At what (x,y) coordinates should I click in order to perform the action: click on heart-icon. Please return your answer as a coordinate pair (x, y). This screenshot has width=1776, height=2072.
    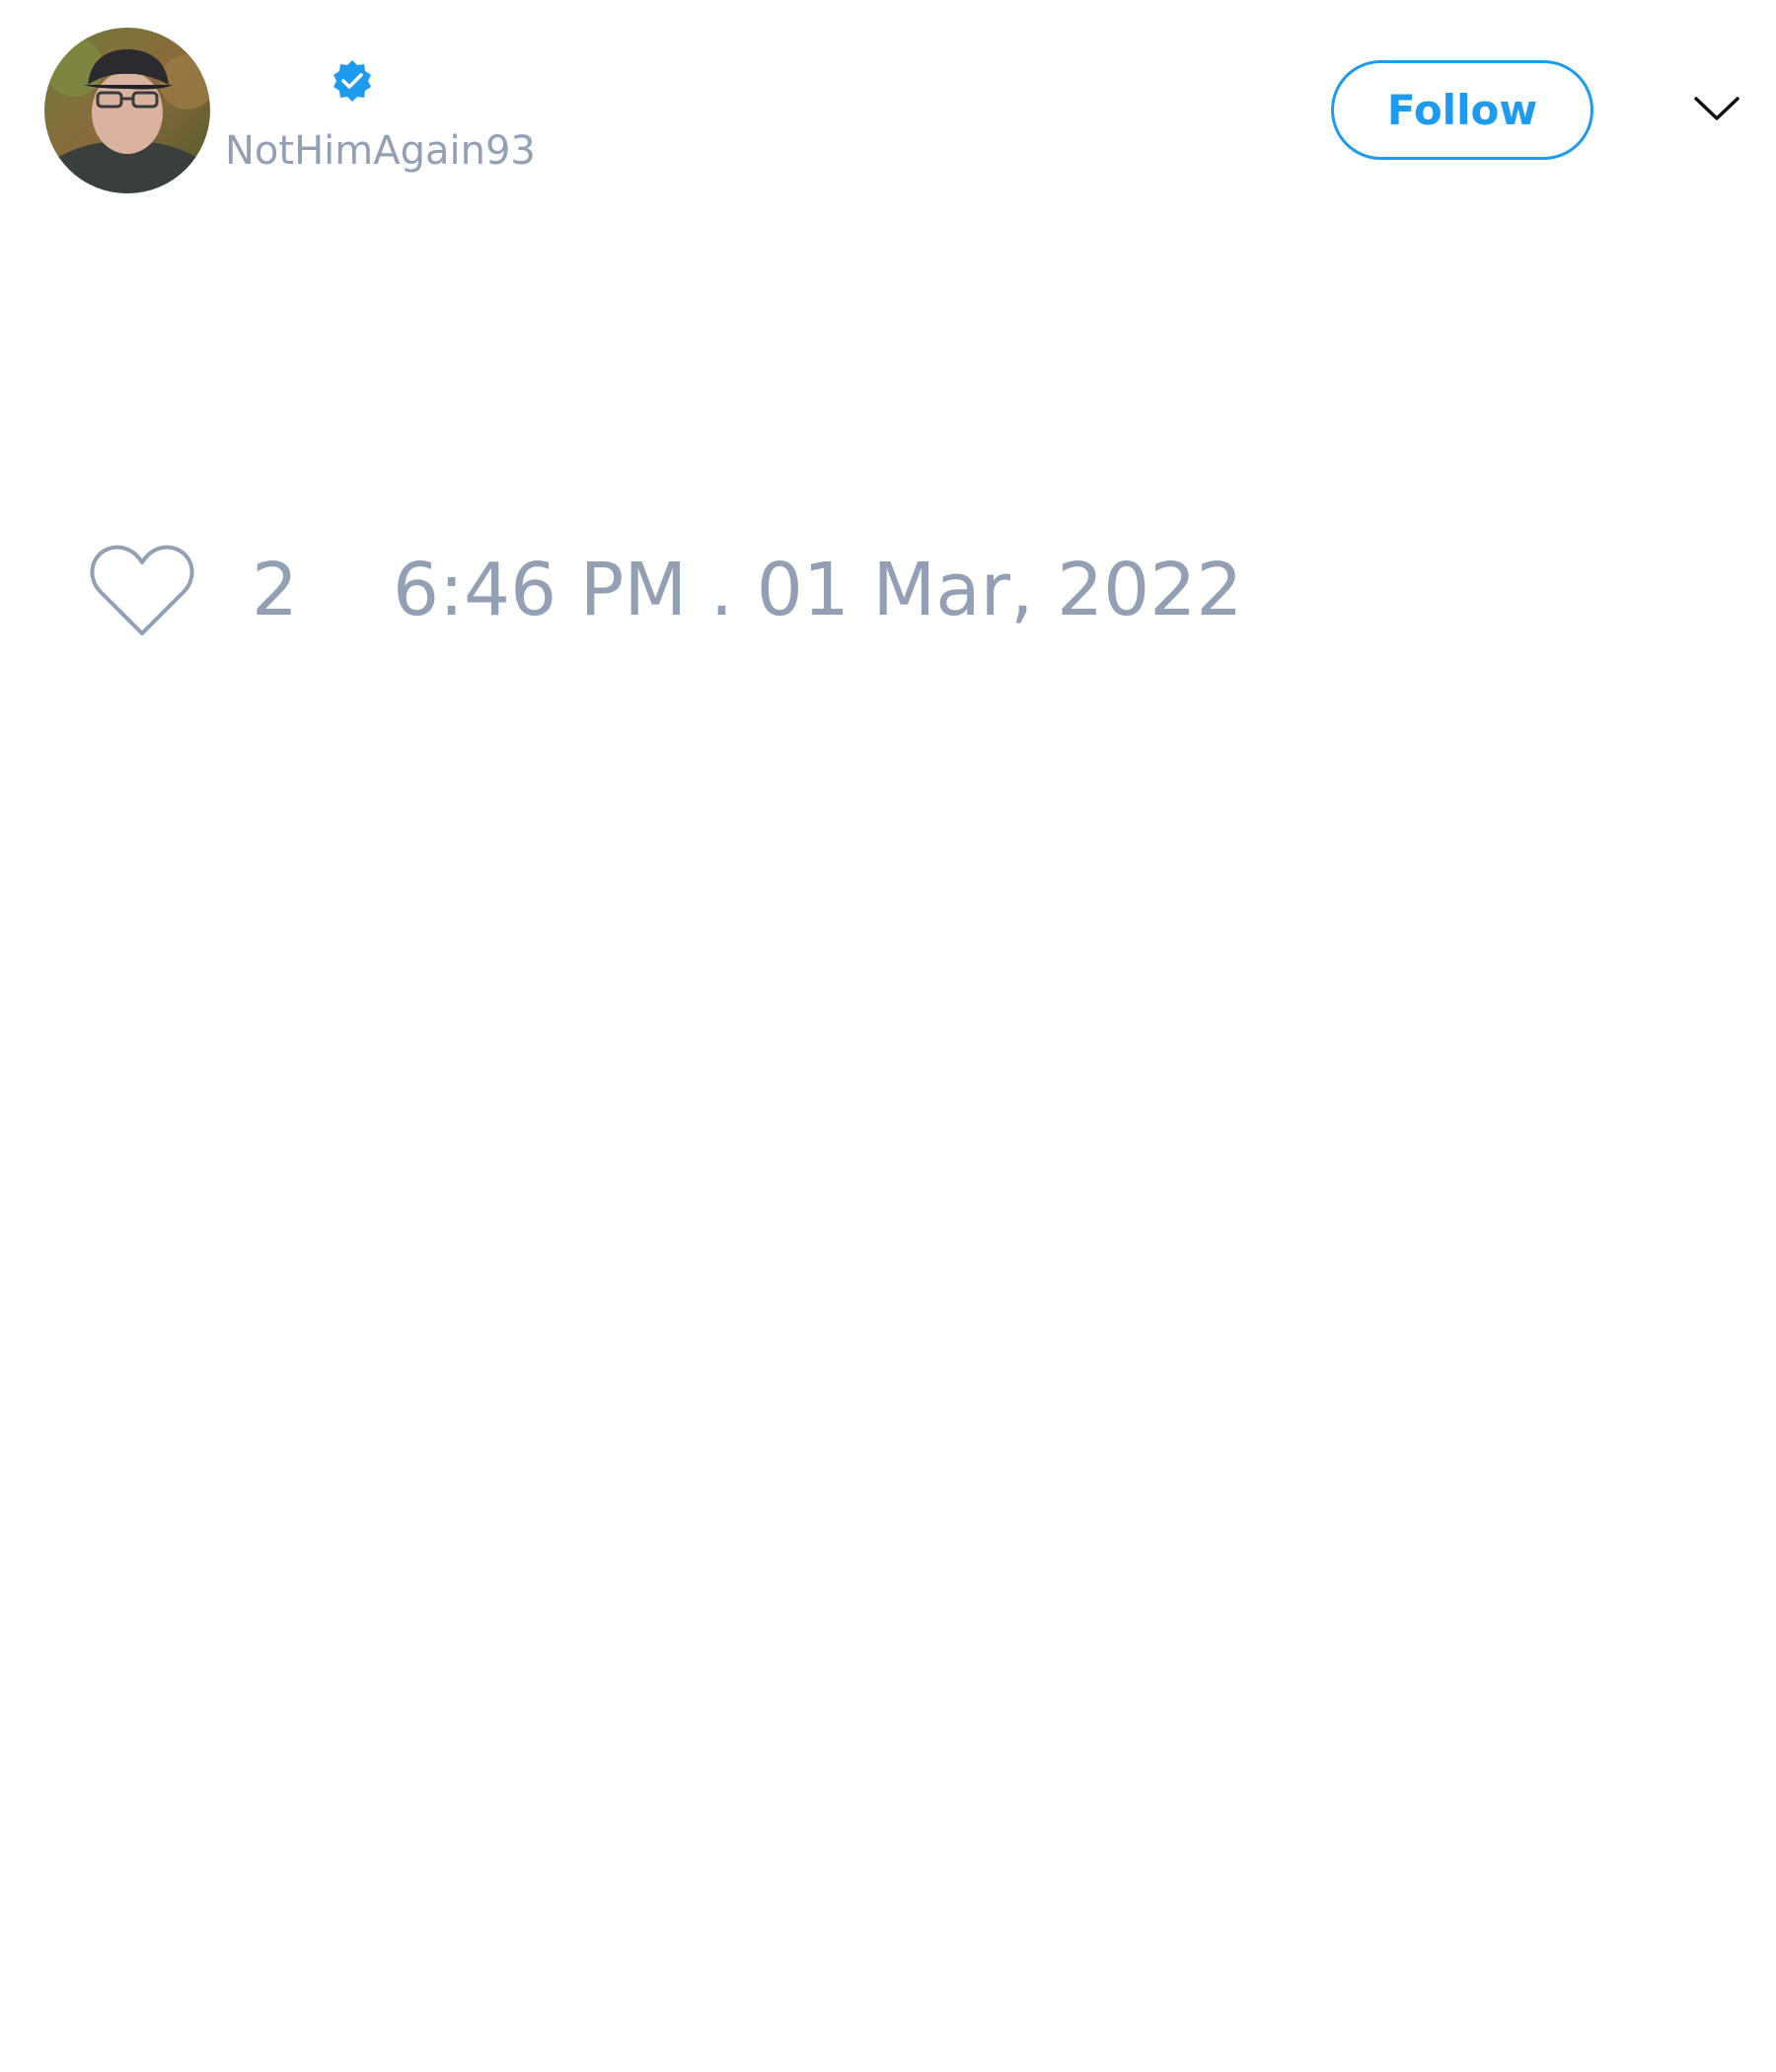
    Looking at the image, I should click on (142, 590).